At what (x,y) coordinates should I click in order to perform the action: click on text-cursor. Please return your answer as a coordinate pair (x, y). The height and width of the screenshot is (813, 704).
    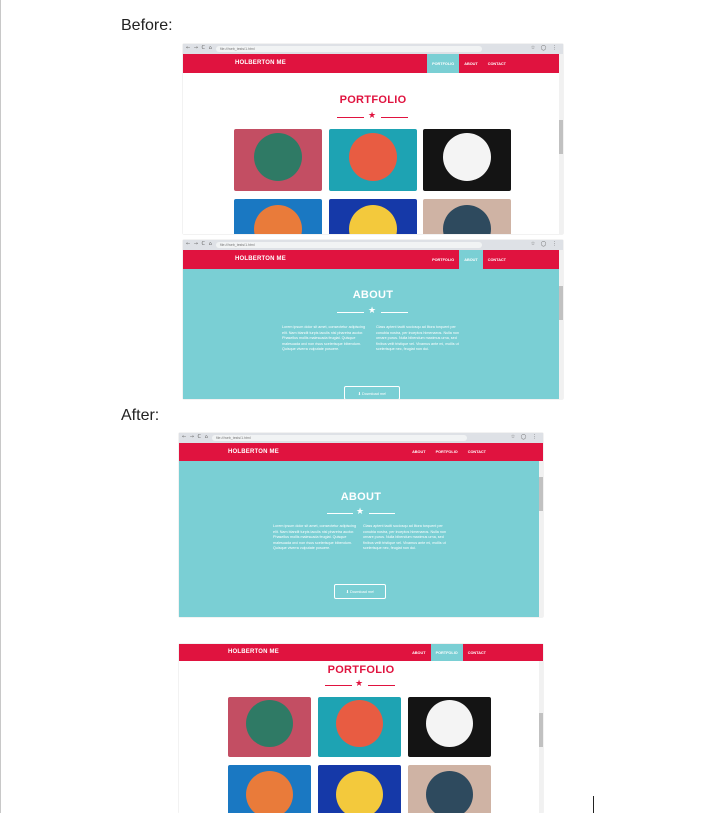
    Looking at the image, I should click on (593, 804).